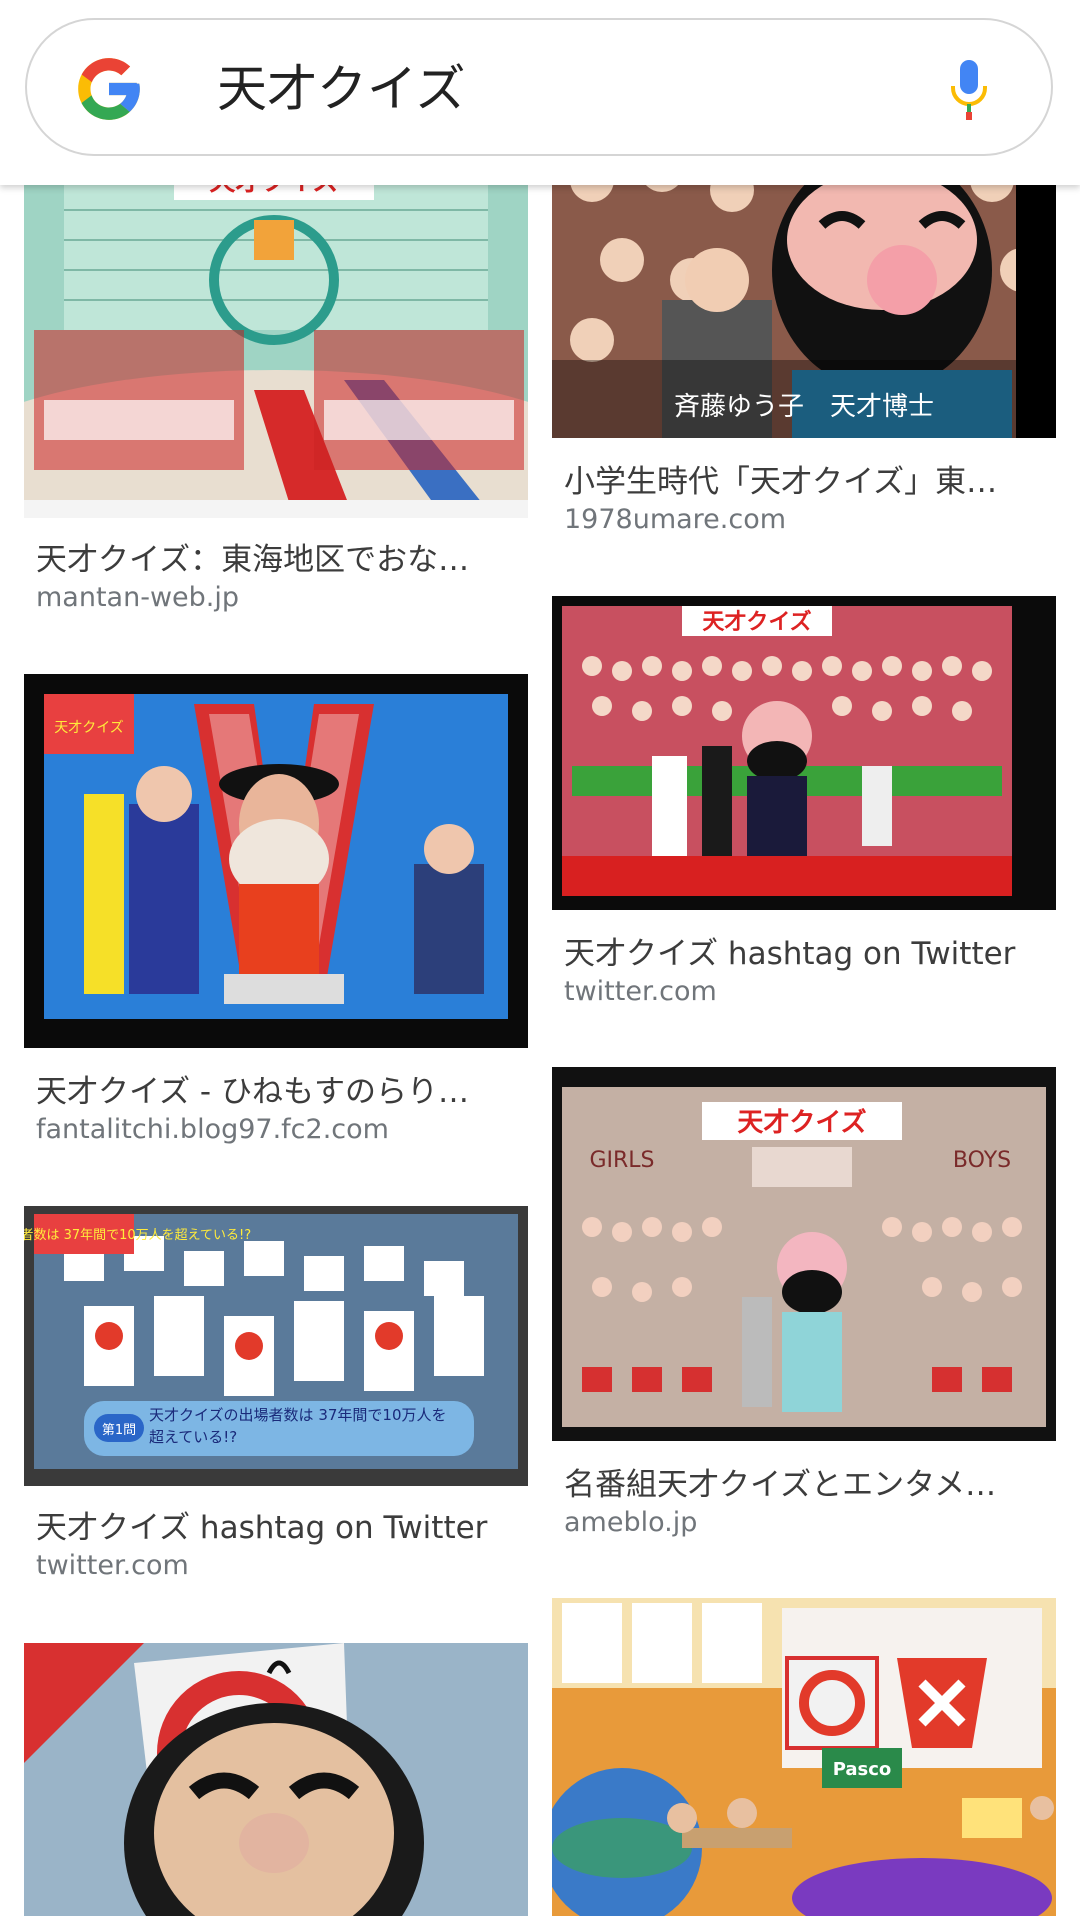  What do you see at coordinates (137, 1235) in the screenshot?
I see `thumbnail-logo-text: 天才クイズの出場者数は 37年間で10万人を超えている!?` at bounding box center [137, 1235].